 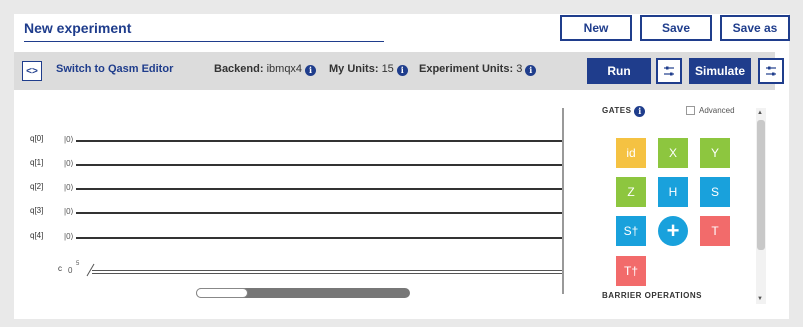 I want to click on gate-z: Z, so click(x=631, y=192).